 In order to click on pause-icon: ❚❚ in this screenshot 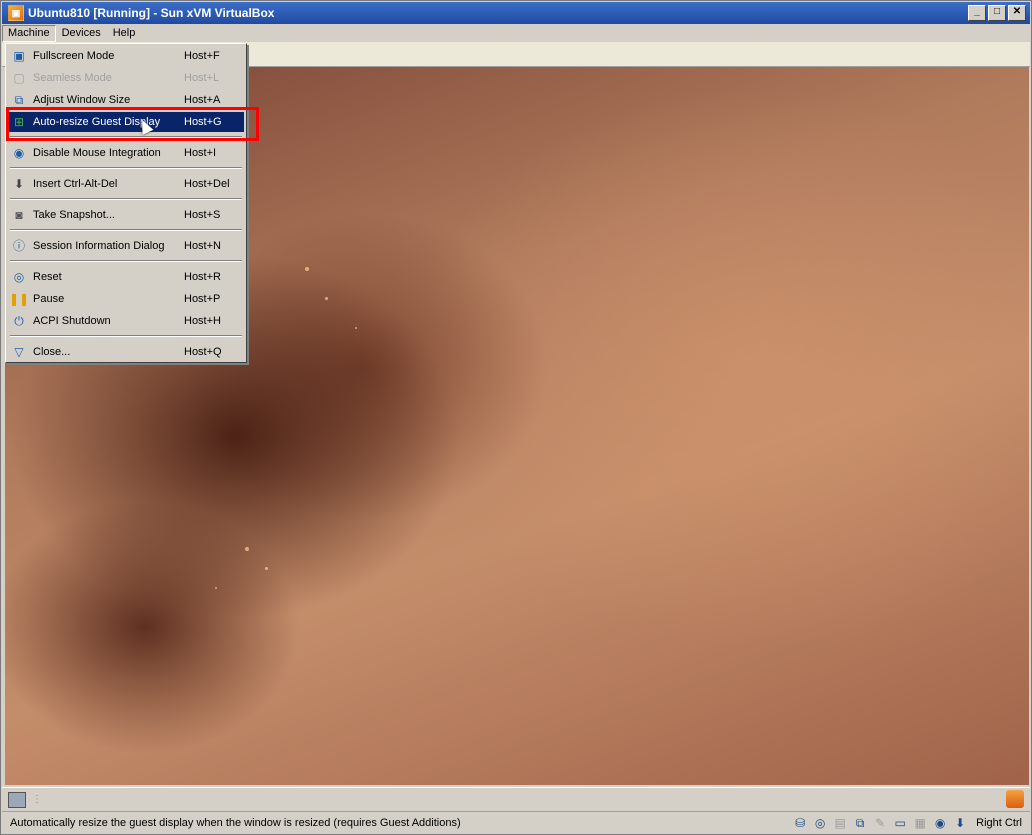, I will do `click(19, 299)`.